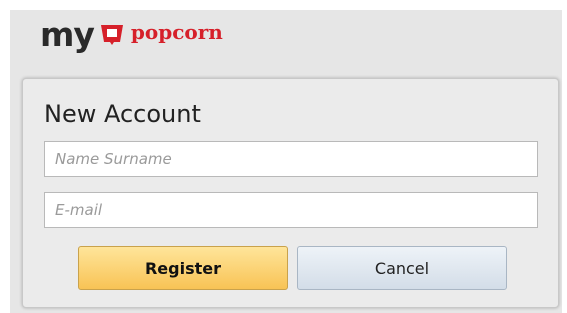 The width and height of the screenshot is (567, 313). What do you see at coordinates (122, 114) in the screenshot?
I see `panel-title: New Account` at bounding box center [122, 114].